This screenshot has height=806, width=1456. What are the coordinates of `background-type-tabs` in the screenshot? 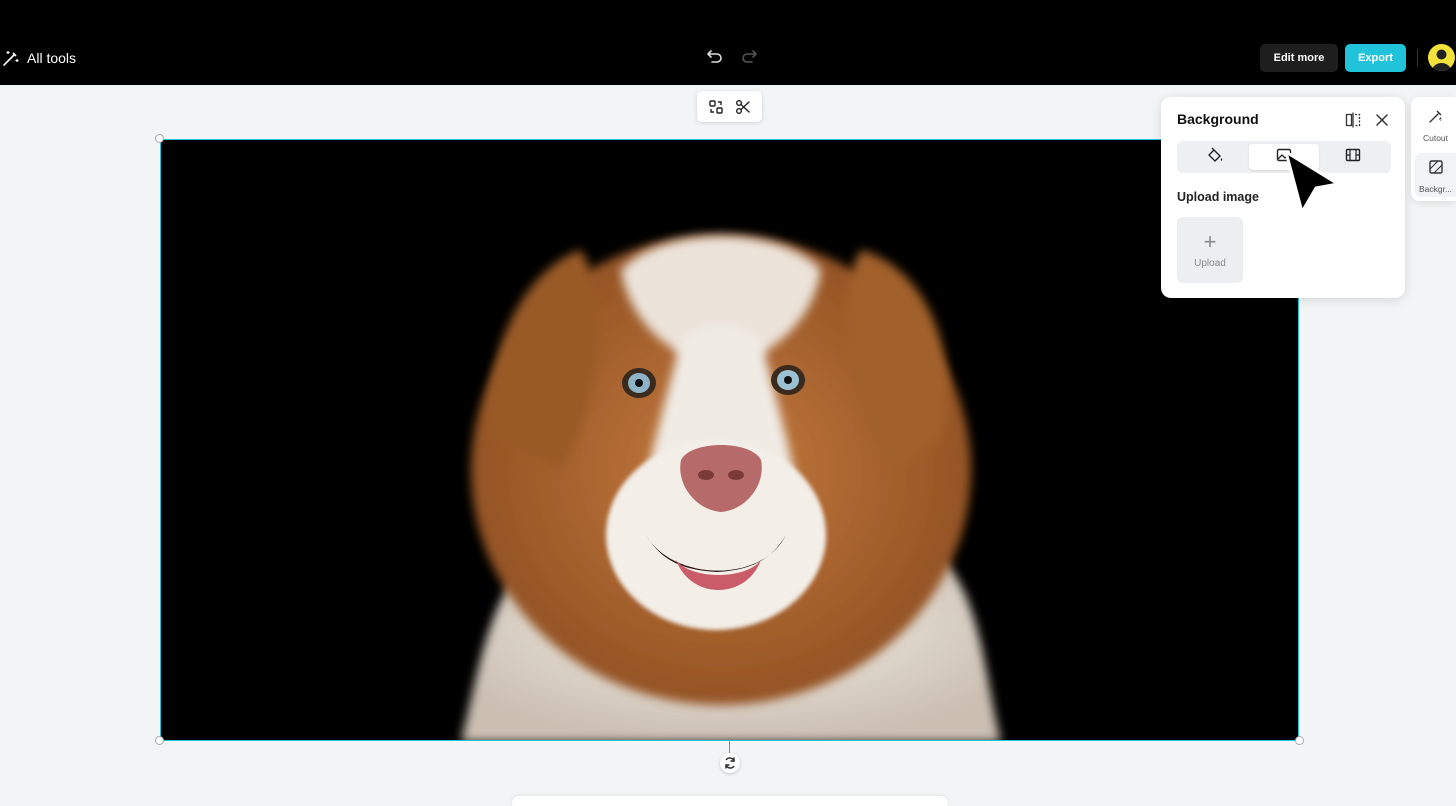 It's located at (1284, 157).